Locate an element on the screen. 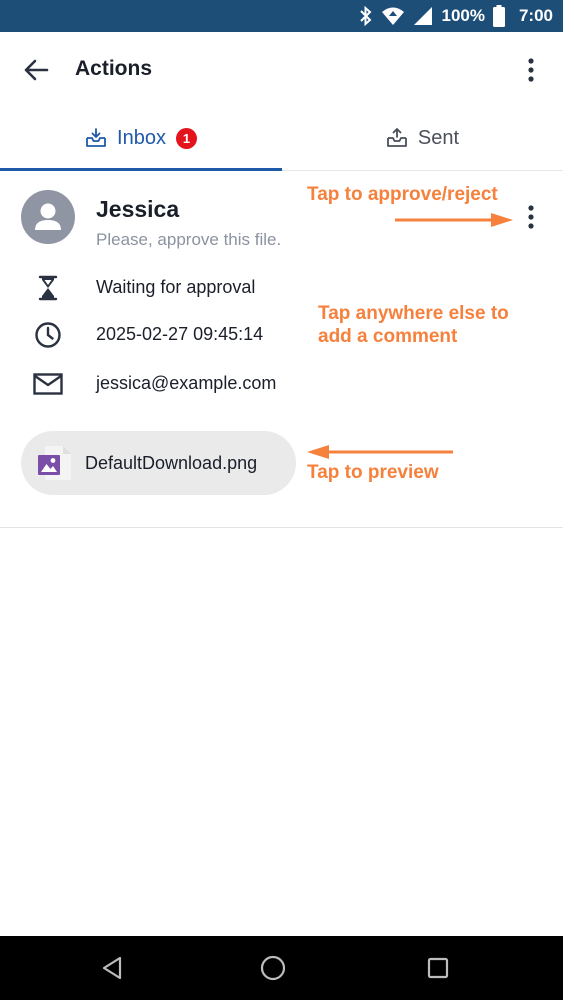 Image resolution: width=563 pixels, height=1000 pixels. email-row: jessica@example.com is located at coordinates (200, 384).